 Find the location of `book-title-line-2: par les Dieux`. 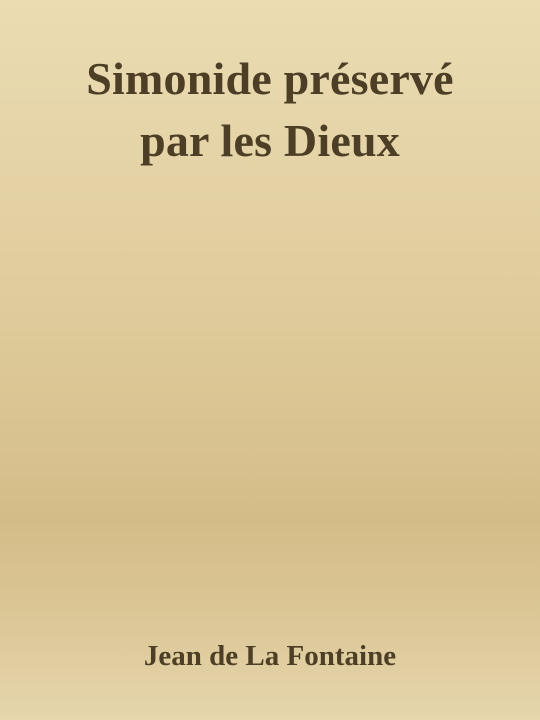

book-title-line-2: par les Dieux is located at coordinates (270, 140).